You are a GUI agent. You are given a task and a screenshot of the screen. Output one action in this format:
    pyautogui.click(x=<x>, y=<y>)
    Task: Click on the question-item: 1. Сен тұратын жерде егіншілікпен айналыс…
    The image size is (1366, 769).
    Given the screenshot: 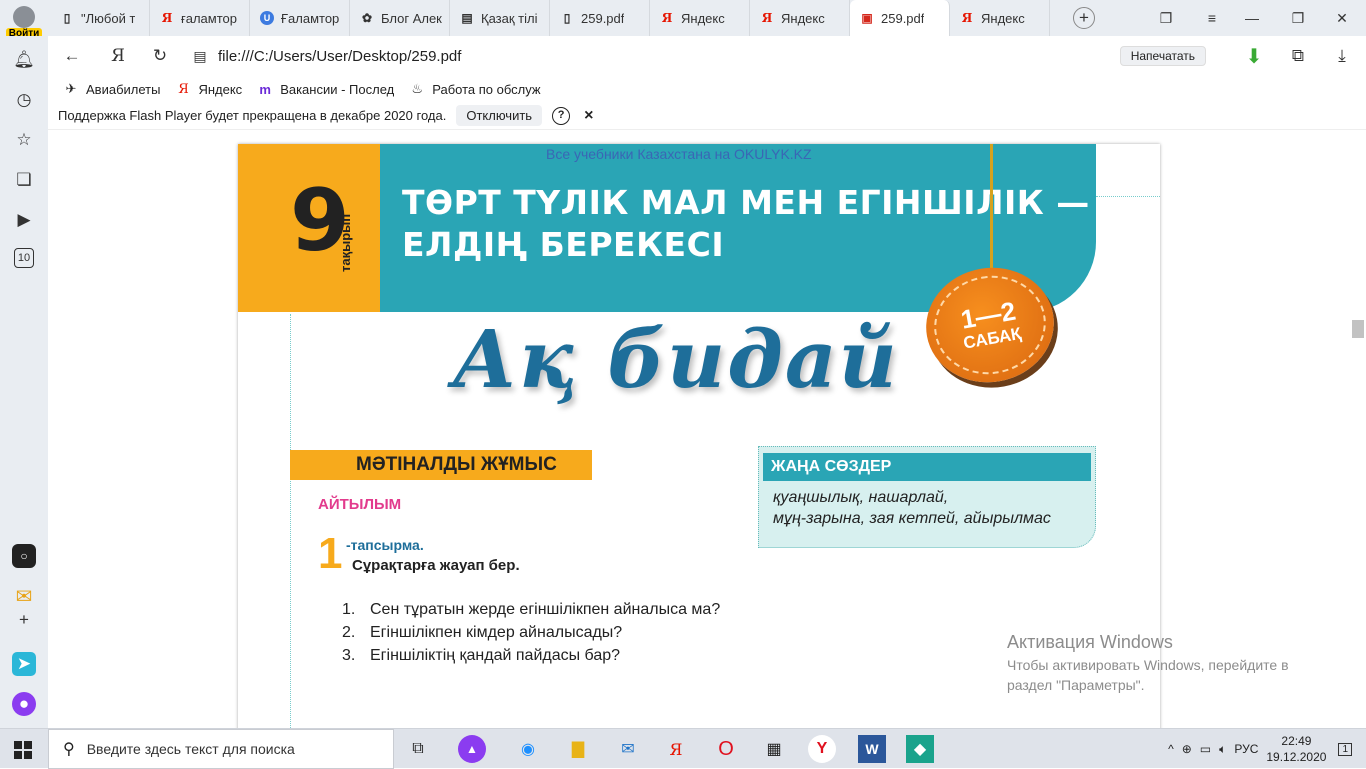 What is the action you would take?
    pyautogui.click(x=531, y=609)
    